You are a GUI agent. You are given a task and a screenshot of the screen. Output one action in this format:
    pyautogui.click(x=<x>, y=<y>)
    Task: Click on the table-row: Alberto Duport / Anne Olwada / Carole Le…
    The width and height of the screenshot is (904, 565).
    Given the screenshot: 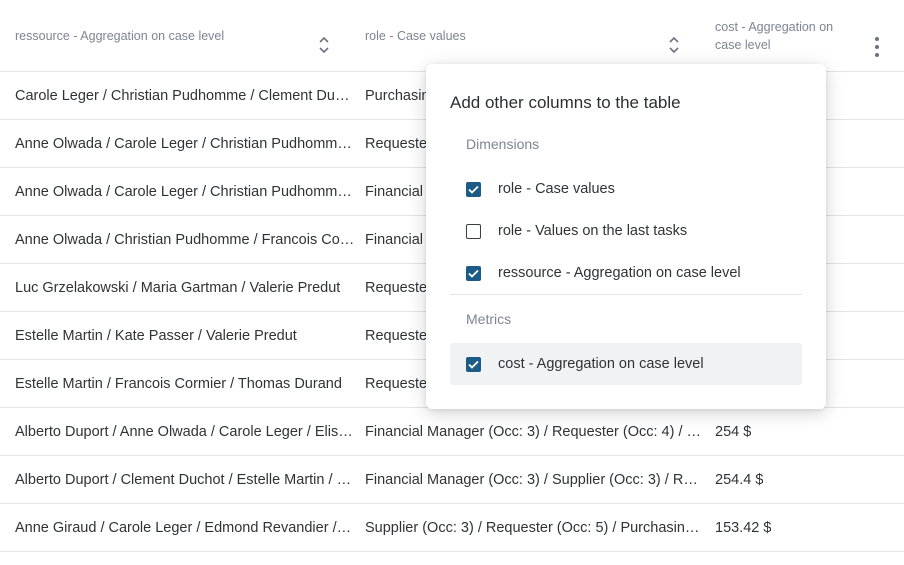 What is the action you would take?
    pyautogui.click(x=452, y=432)
    